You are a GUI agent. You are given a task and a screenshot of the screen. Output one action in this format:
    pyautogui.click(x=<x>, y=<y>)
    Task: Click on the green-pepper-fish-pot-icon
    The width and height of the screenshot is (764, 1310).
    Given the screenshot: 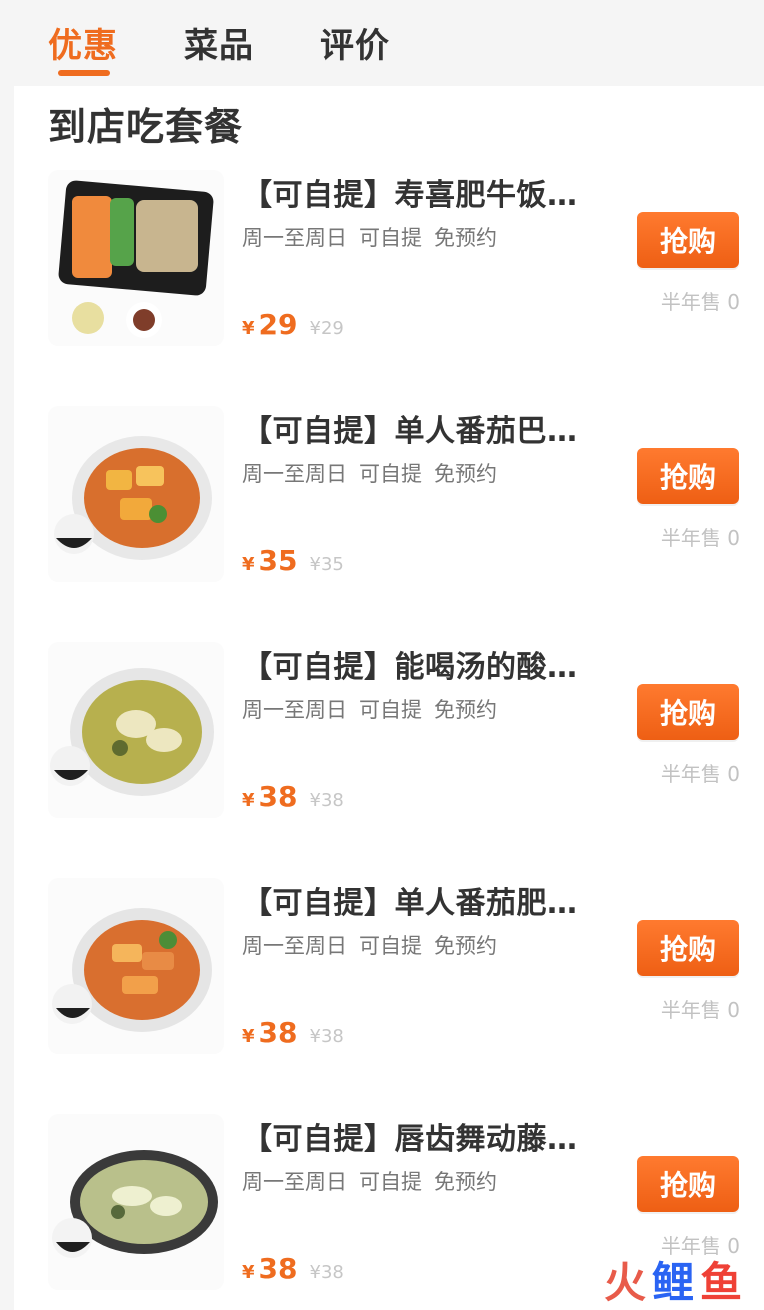 What is the action you would take?
    pyautogui.click(x=136, y=1202)
    